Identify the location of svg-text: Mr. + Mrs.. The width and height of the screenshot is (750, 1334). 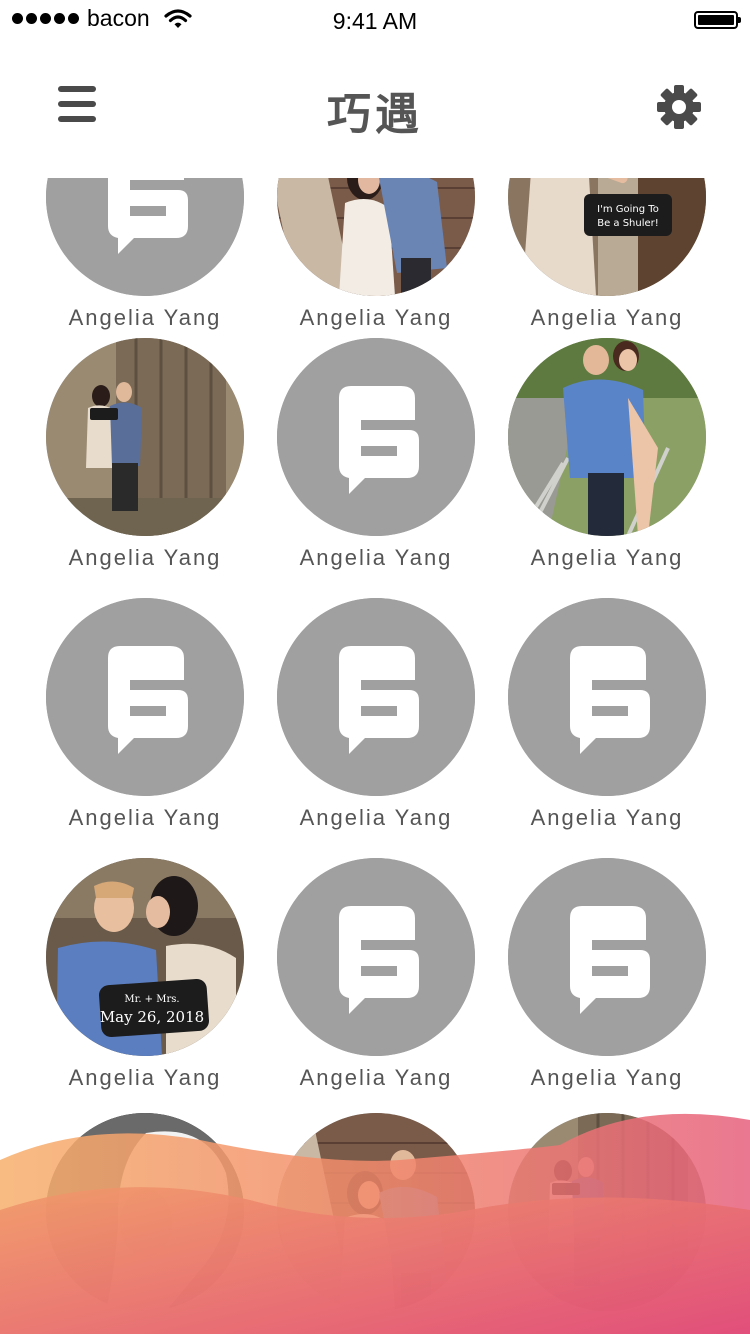
(151, 999).